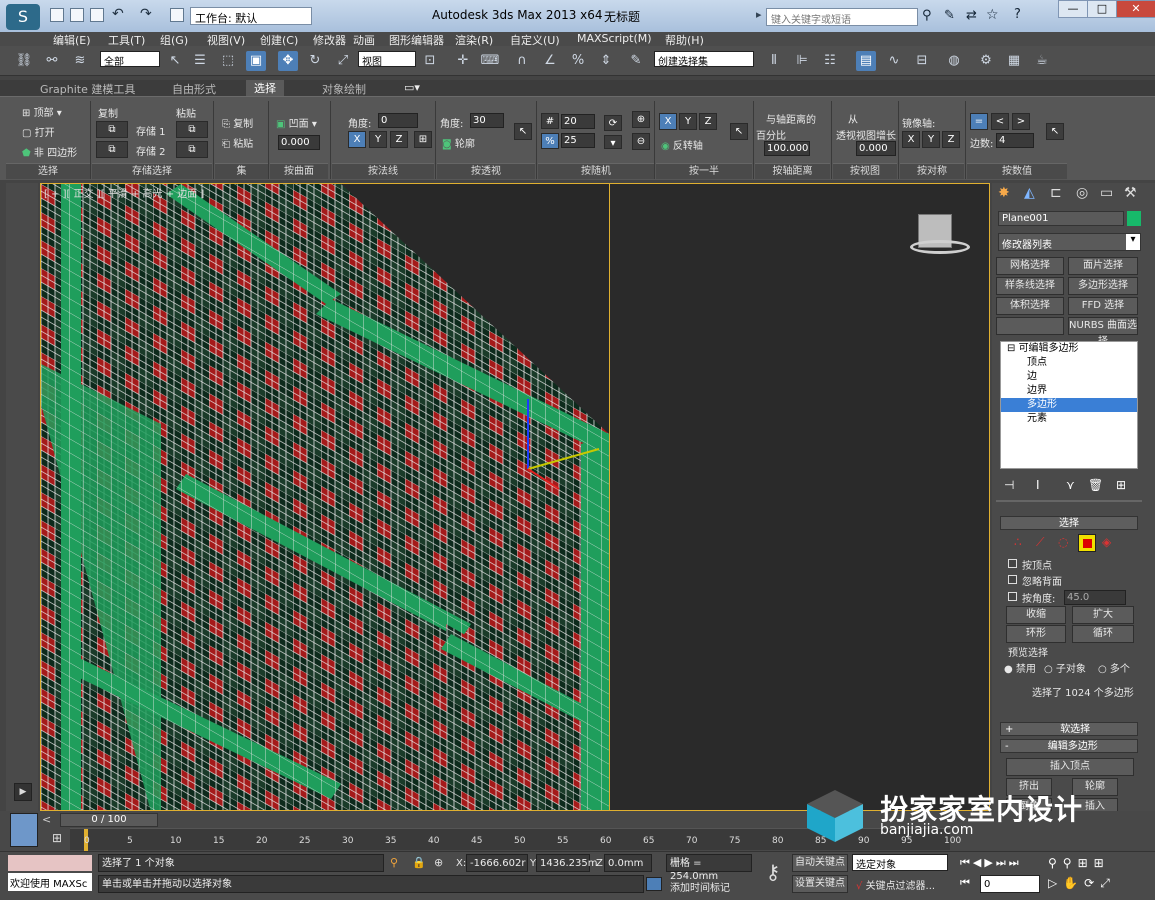 Image resolution: width=1155 pixels, height=900 pixels. I want to click on select-nonquad-button: ⬟ 非 四边形, so click(49, 151).